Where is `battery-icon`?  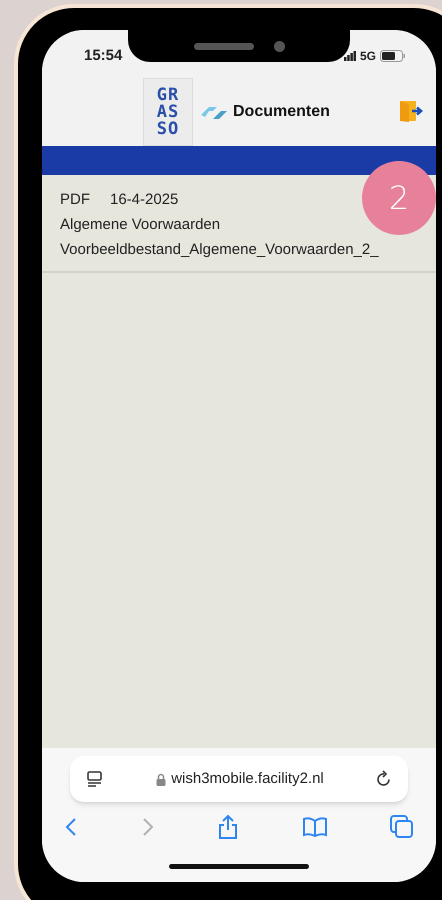 battery-icon is located at coordinates (393, 56).